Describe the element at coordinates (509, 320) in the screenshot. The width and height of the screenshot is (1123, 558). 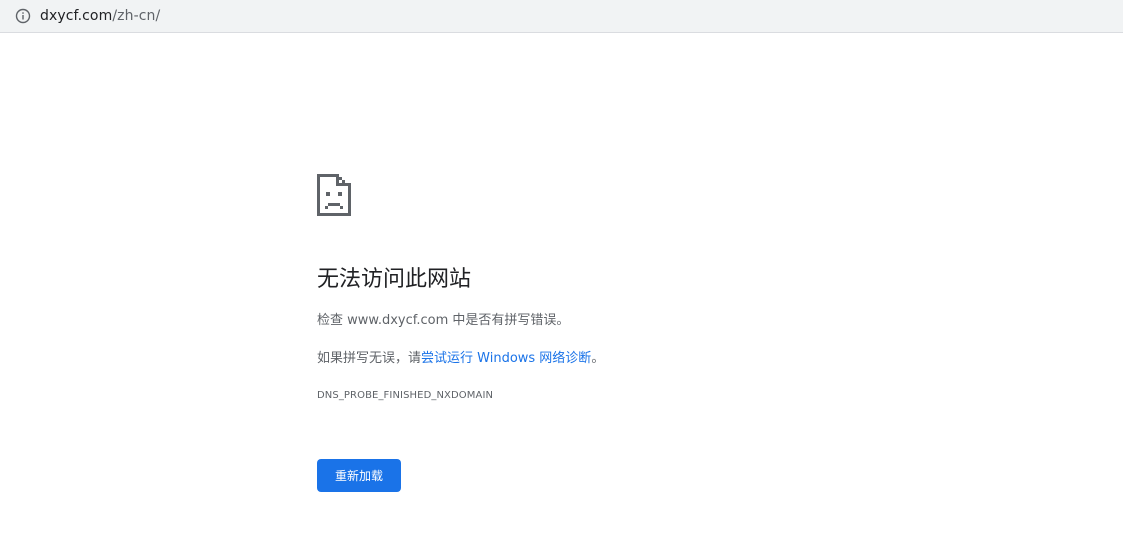
I see `check-suffix: 中是否有拼写错误。` at that location.